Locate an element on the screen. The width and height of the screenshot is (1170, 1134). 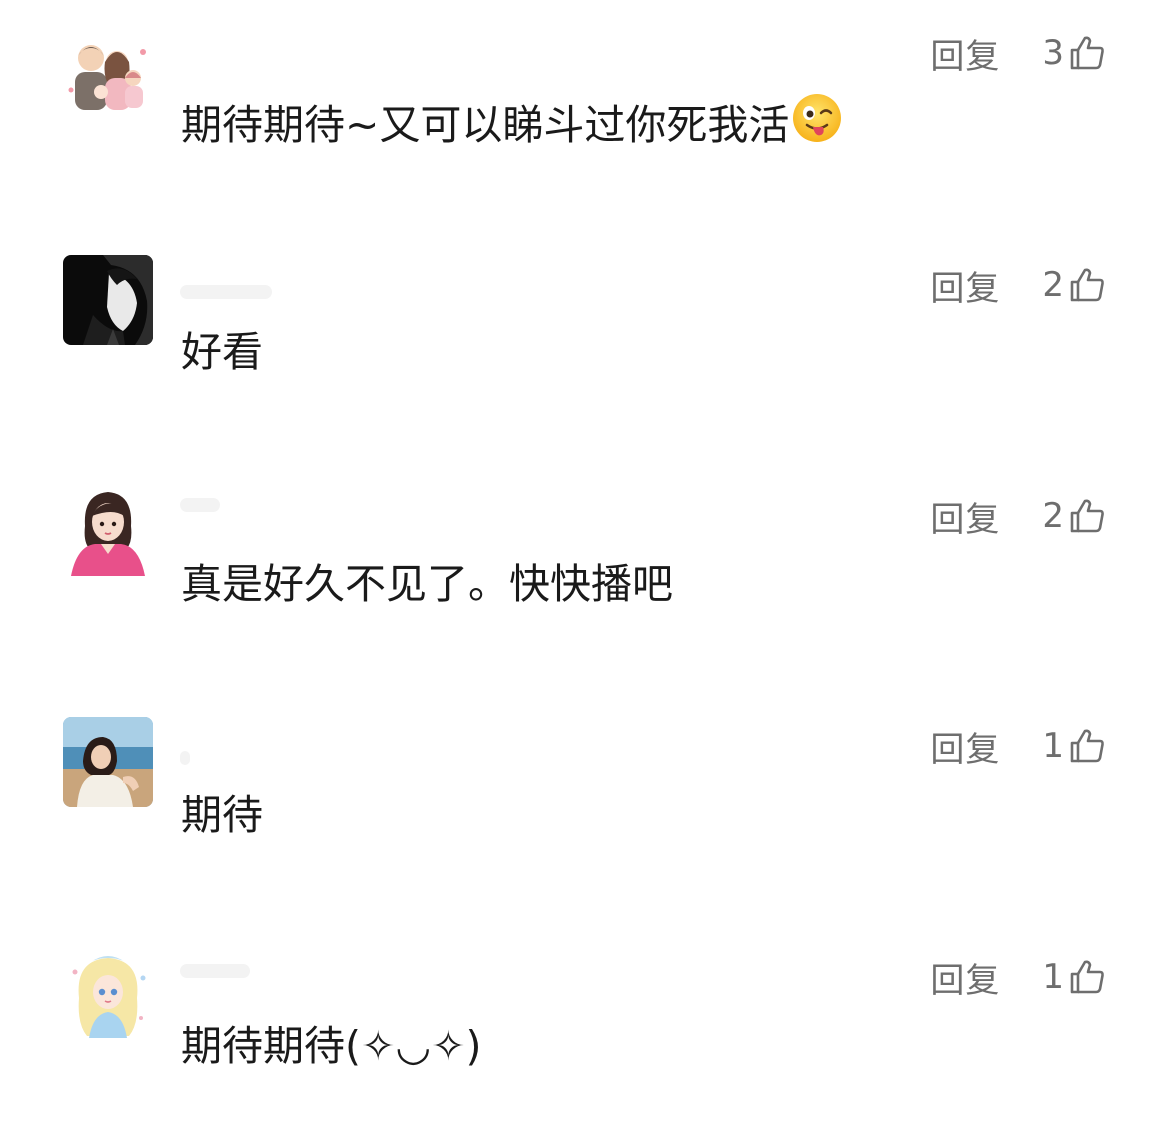
comment-text: 真是好久不见了。快快播吧 is located at coordinates (427, 584).